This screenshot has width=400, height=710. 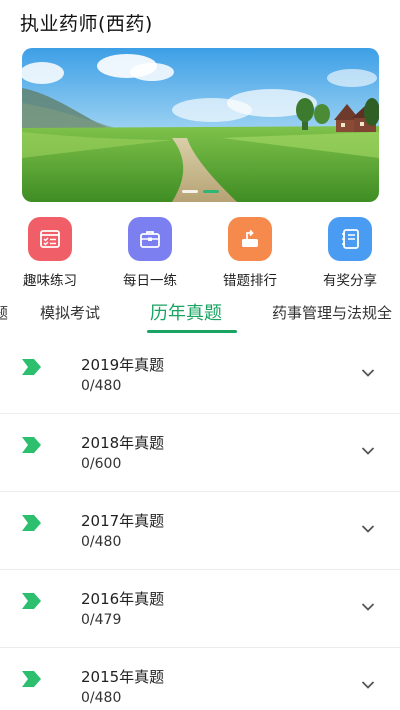 I want to click on ranking-icon, so click(x=250, y=239).